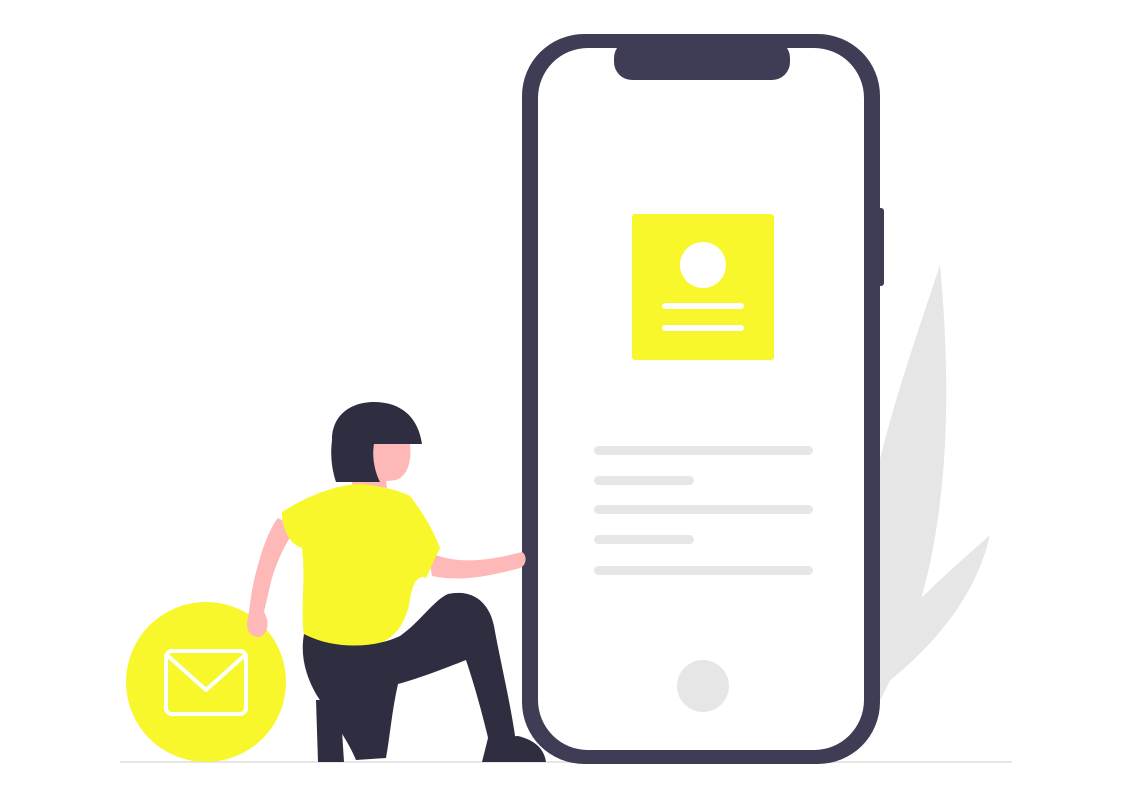 The width and height of the screenshot is (1130, 800). What do you see at coordinates (330, 731) in the screenshot?
I see `person-back-shoe` at bounding box center [330, 731].